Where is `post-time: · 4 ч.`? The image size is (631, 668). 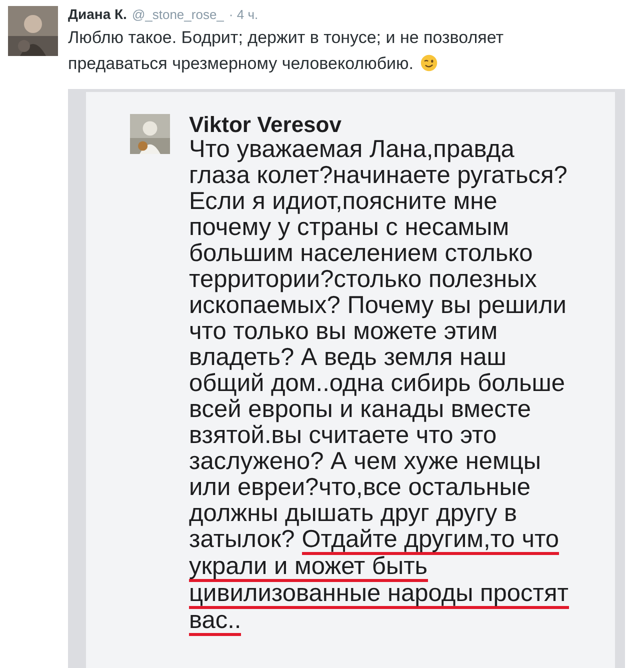
post-time: · 4 ч. is located at coordinates (243, 14).